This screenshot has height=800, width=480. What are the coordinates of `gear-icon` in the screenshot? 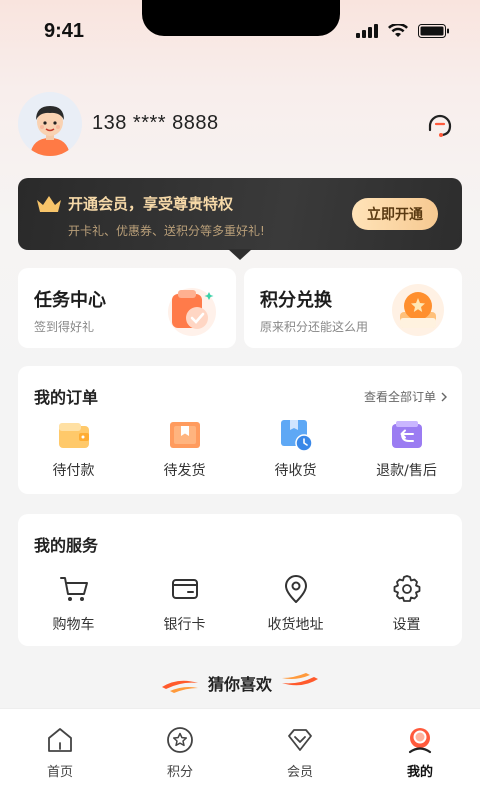 It's located at (406, 588).